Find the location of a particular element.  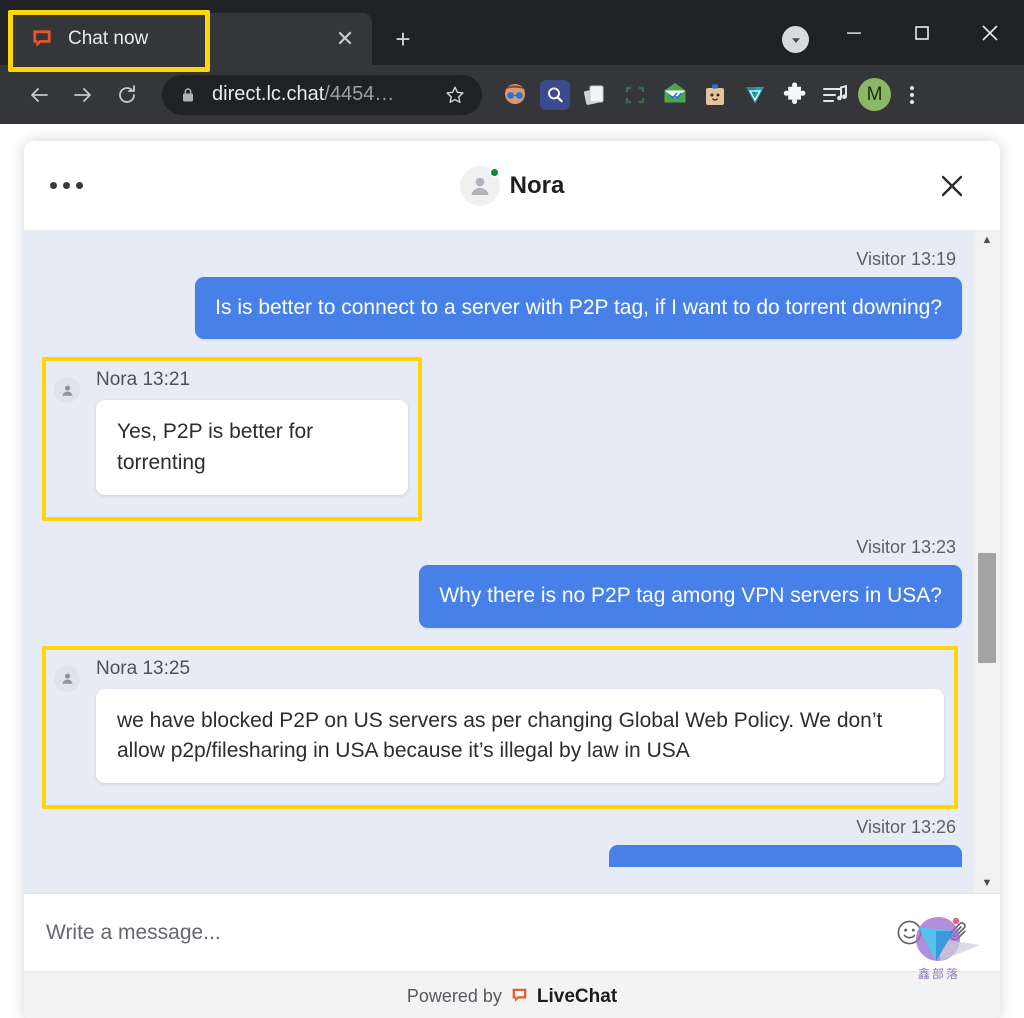

extension-capture-frame-icon is located at coordinates (635, 95).